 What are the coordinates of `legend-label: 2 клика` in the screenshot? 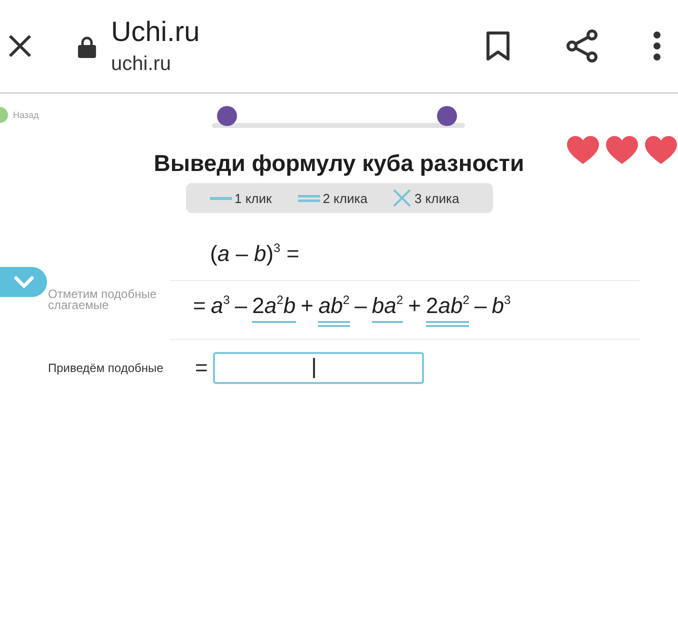 It's located at (345, 198).